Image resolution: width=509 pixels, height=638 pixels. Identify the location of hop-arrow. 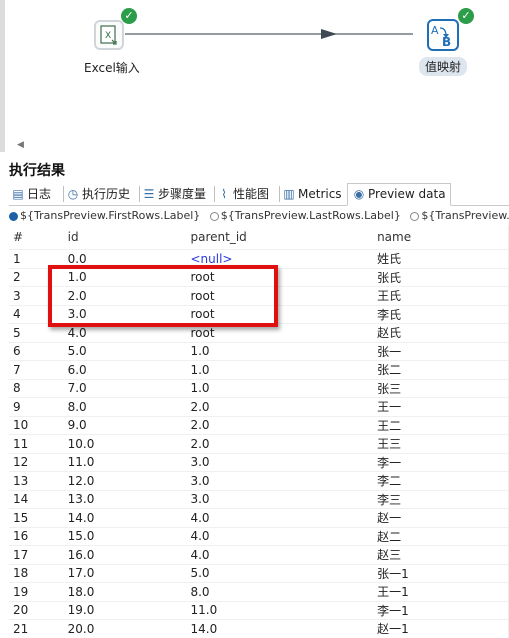
(275, 34).